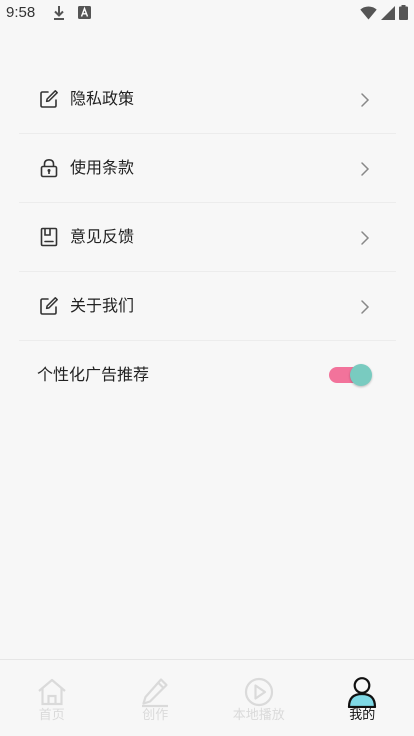 This screenshot has width=414, height=736. I want to click on battery-icon, so click(403, 12).